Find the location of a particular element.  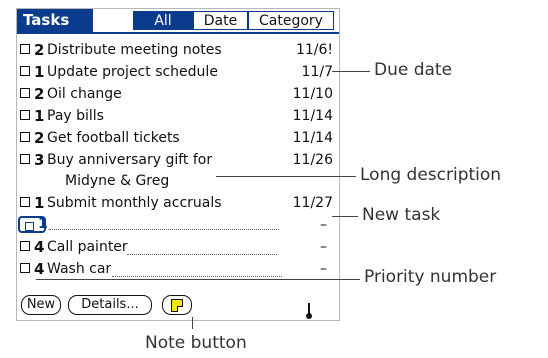

task-row: 2 Oil change 11/10 is located at coordinates (178, 94).